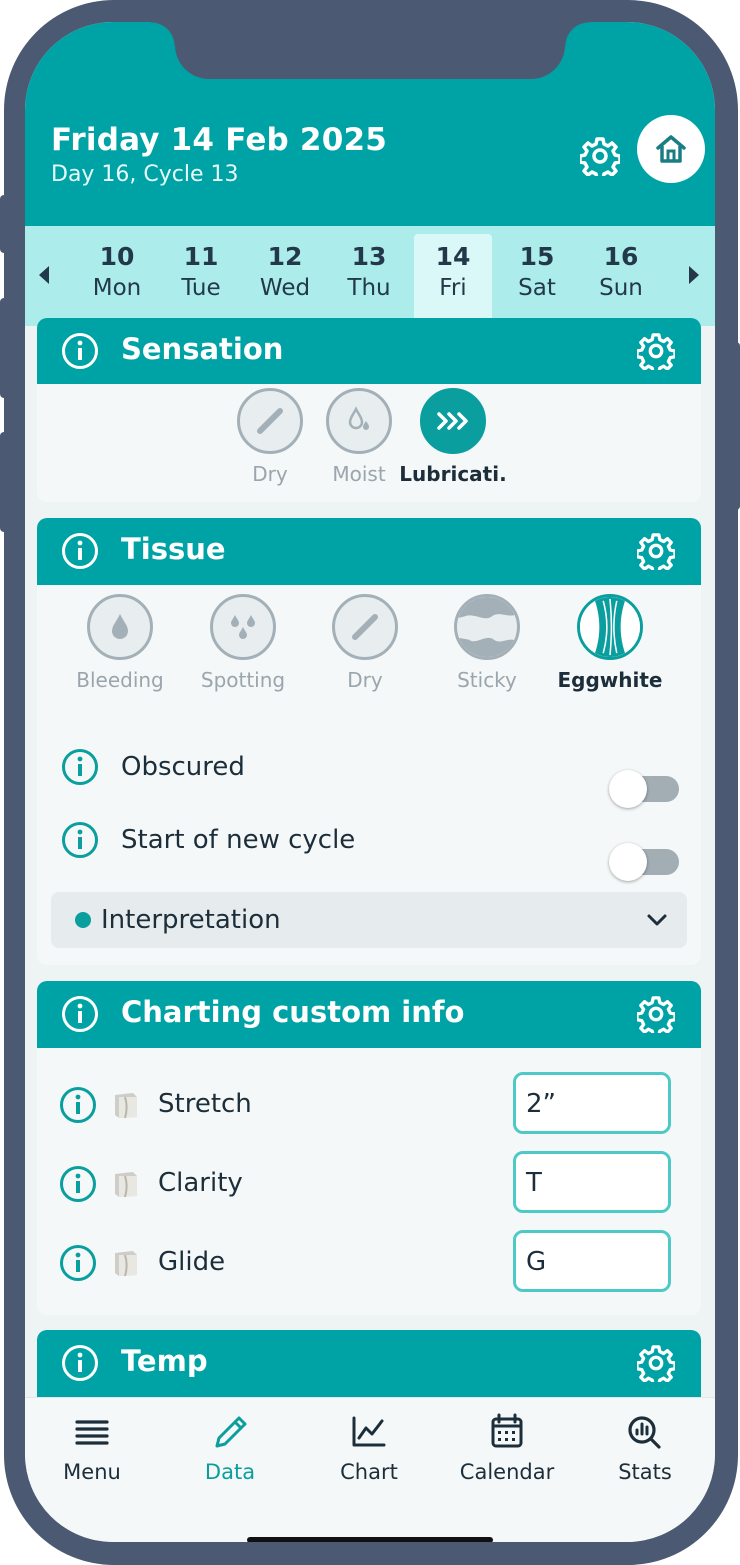  What do you see at coordinates (183, 767) in the screenshot?
I see `obscured-label: Obscured` at bounding box center [183, 767].